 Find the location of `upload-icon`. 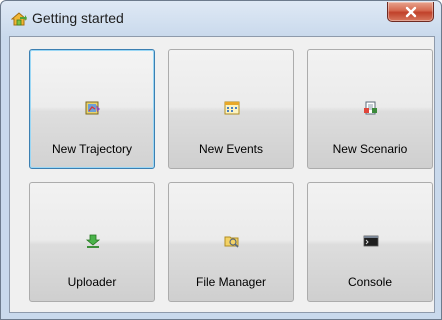

upload-icon is located at coordinates (93, 241).